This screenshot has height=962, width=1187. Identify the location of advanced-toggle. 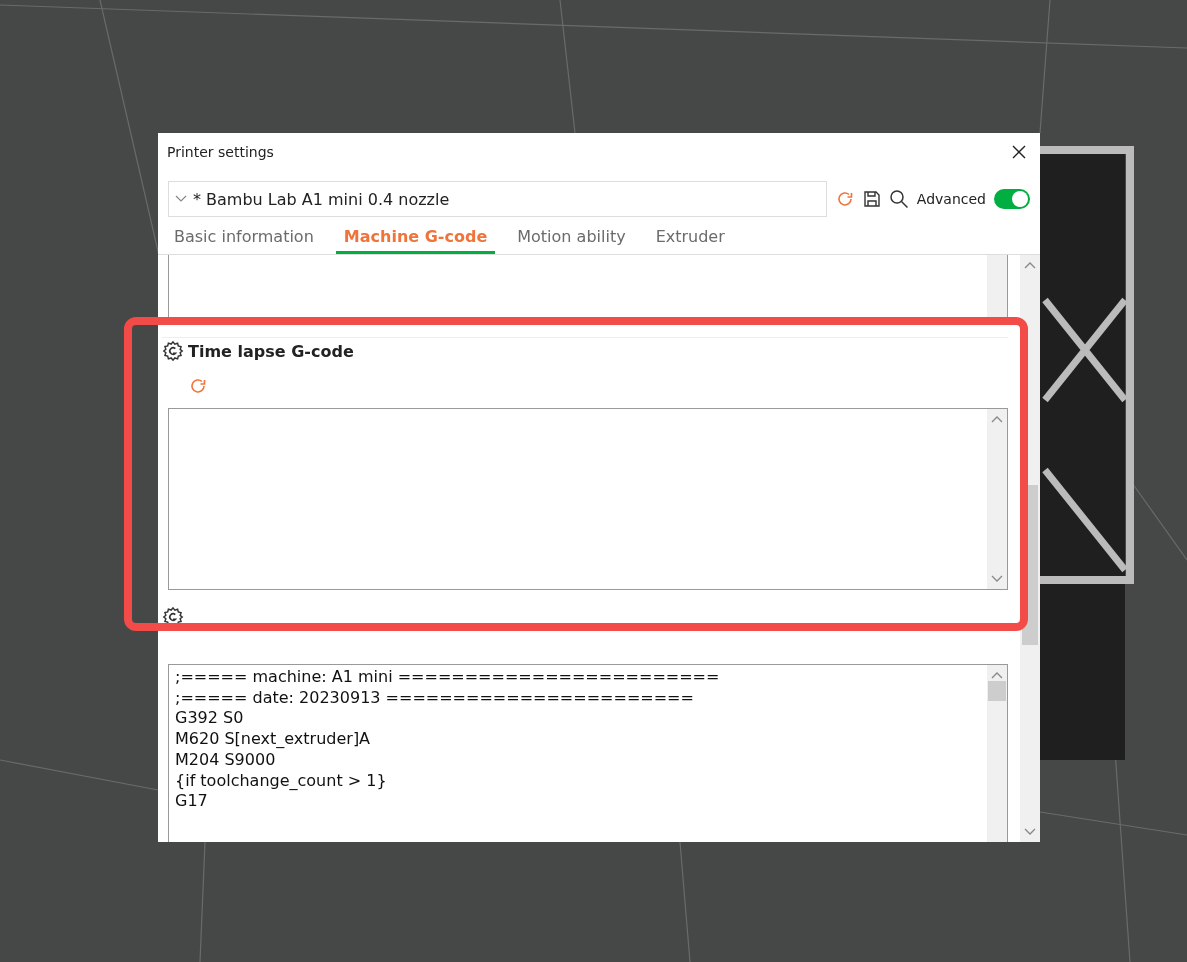
(1012, 199).